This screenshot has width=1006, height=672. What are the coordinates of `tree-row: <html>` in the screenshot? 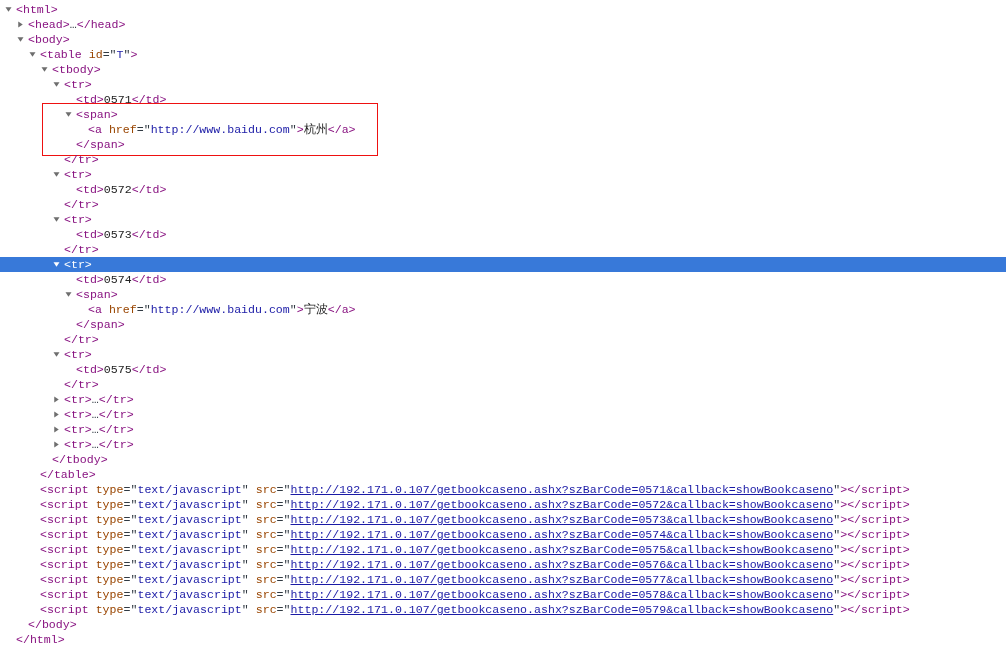 It's located at (503, 9).